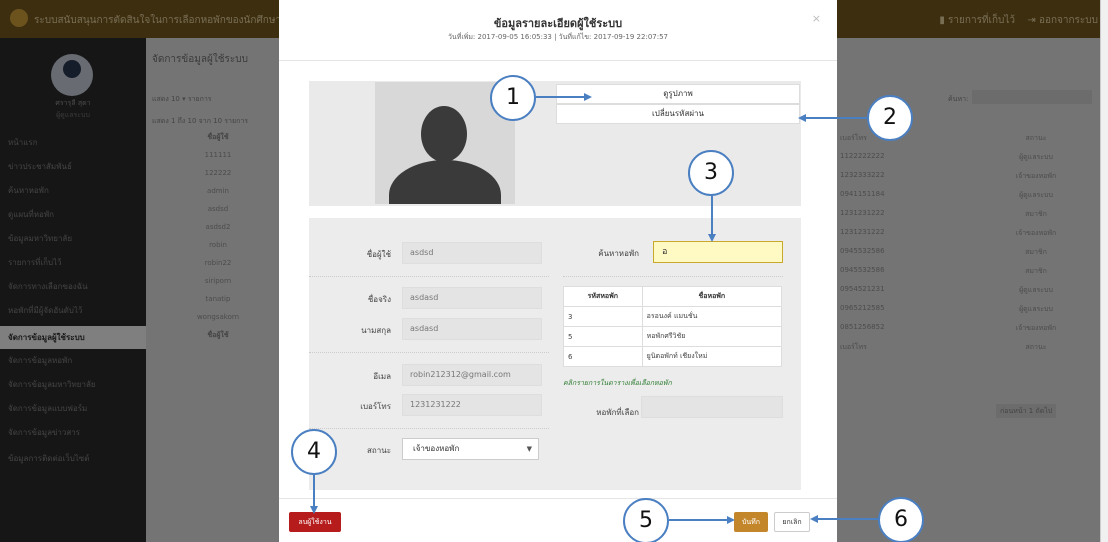 The height and width of the screenshot is (542, 1108). I want to click on callout-6: 6, so click(901, 519).